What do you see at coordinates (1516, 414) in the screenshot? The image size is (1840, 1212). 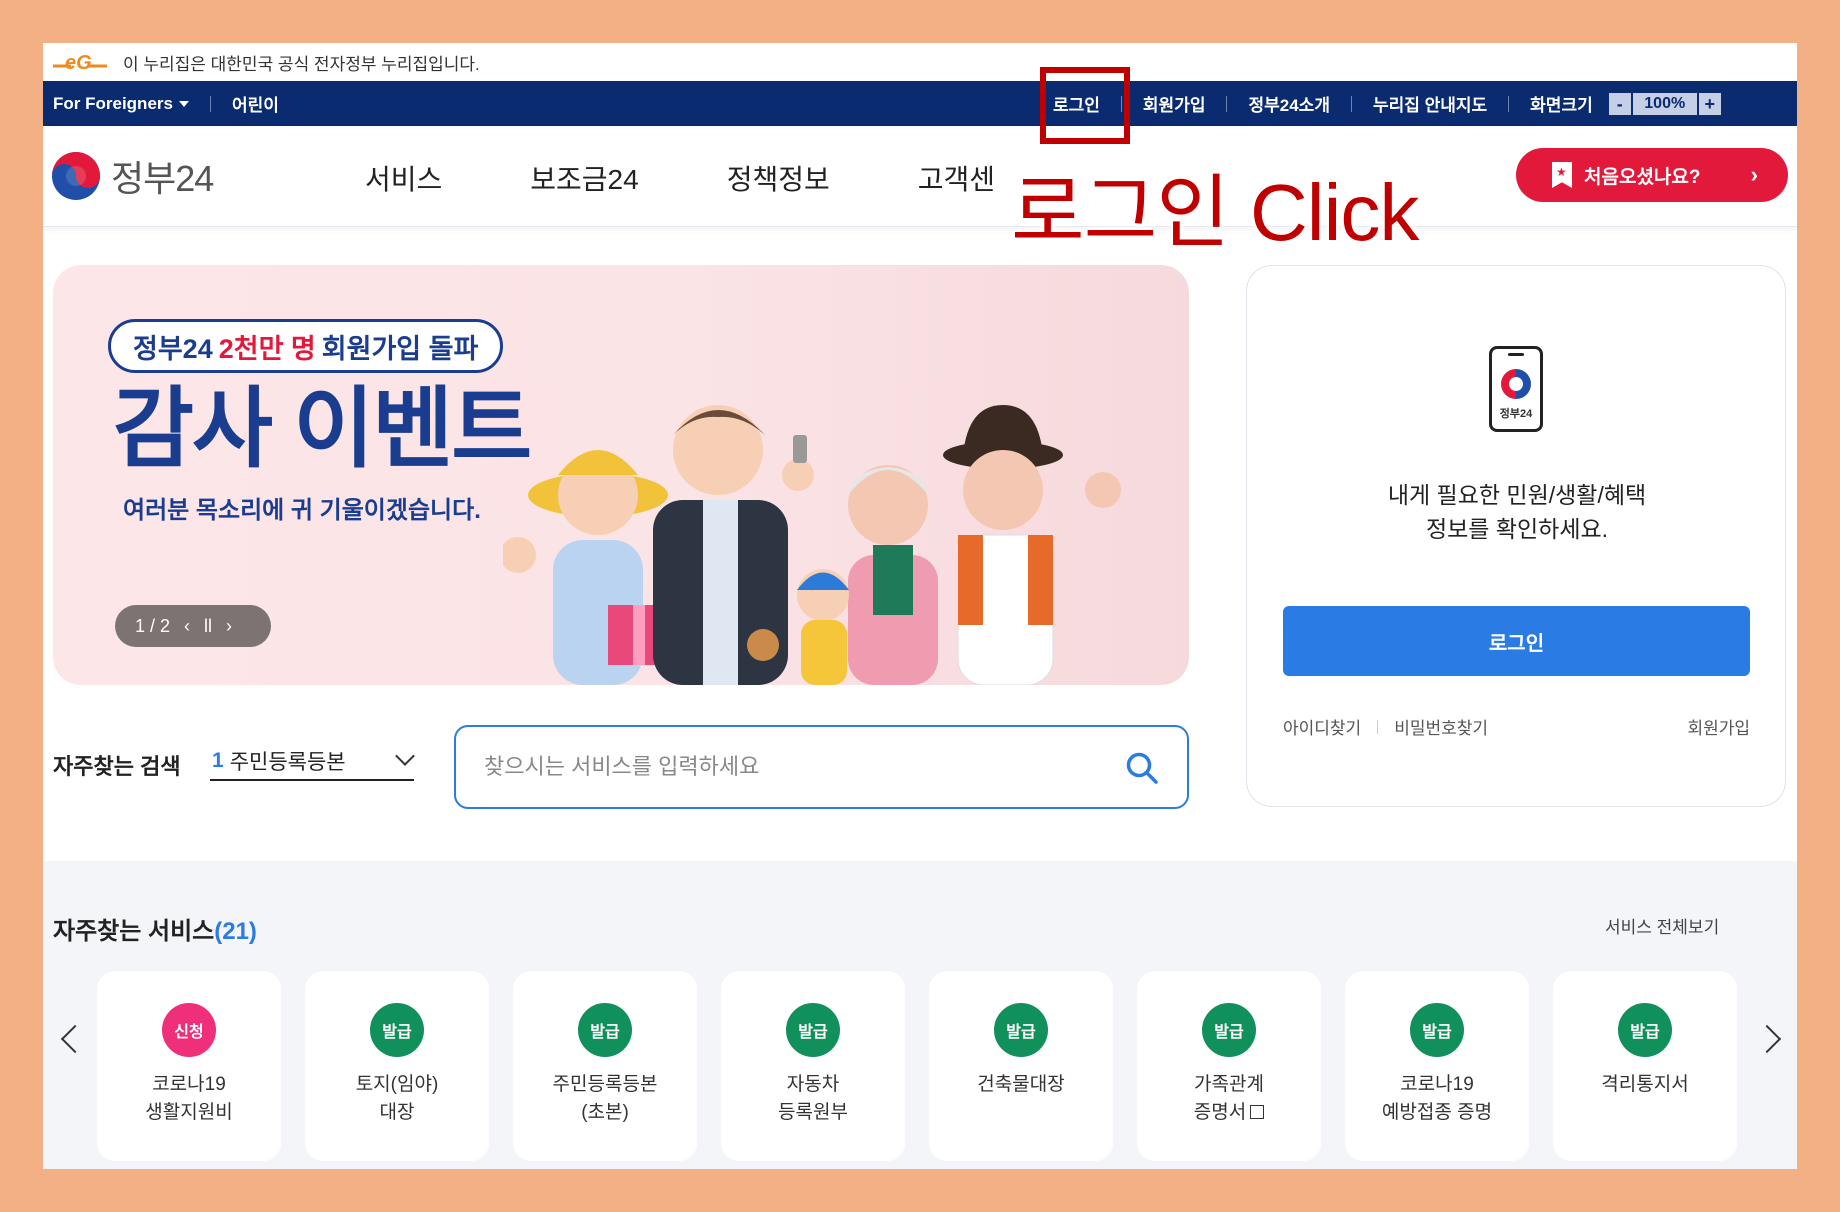 I see `phone-label: 정부24` at bounding box center [1516, 414].